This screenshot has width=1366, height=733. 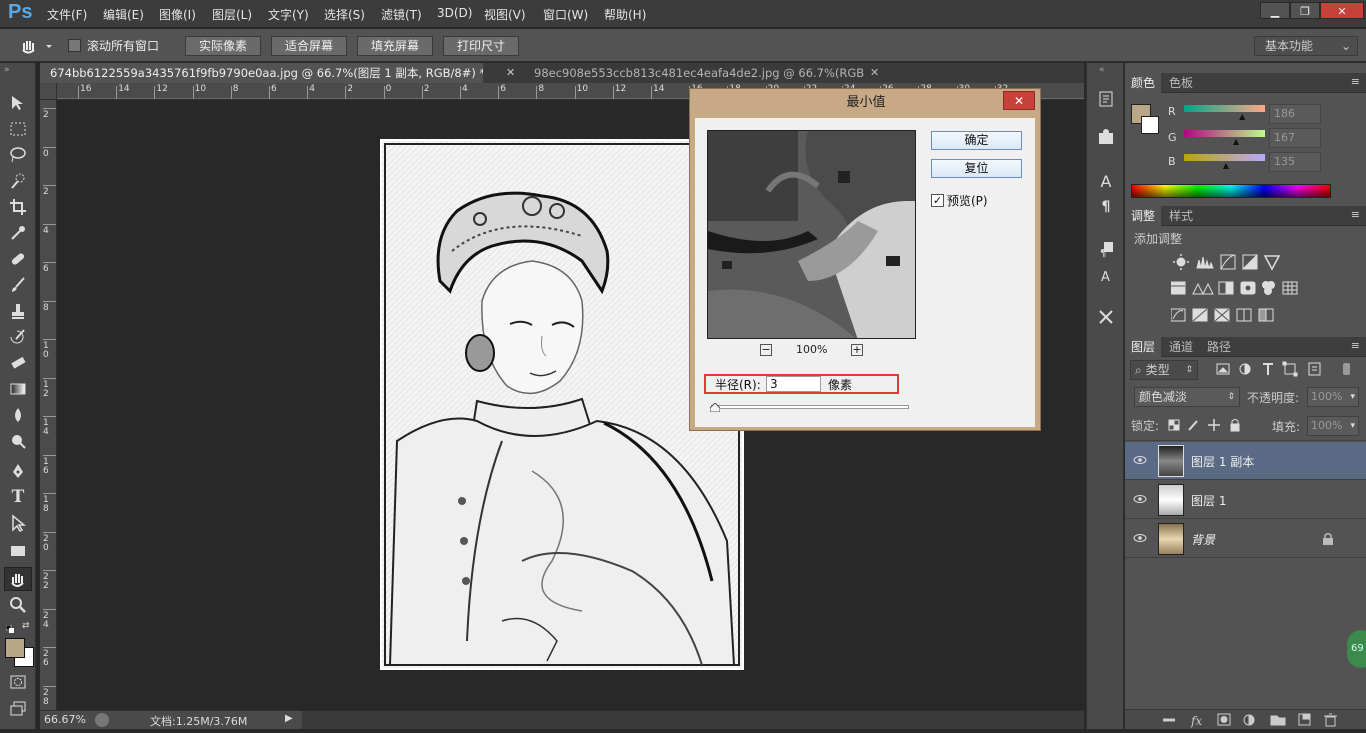 What do you see at coordinates (1226, 166) in the screenshot?
I see `blue-slider-thumb: ▲` at bounding box center [1226, 166].